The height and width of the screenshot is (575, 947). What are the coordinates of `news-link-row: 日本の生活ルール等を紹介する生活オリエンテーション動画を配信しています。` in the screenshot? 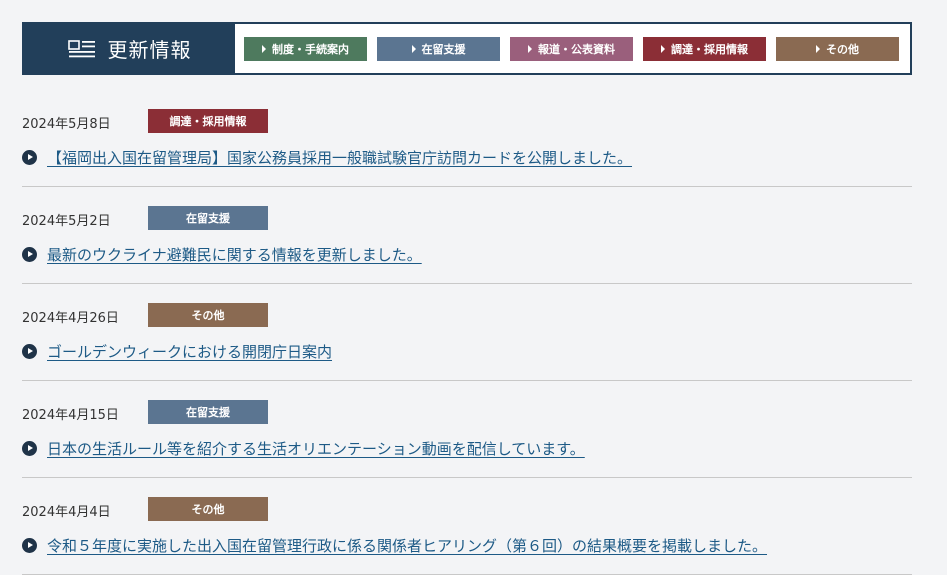 It's located at (303, 448).